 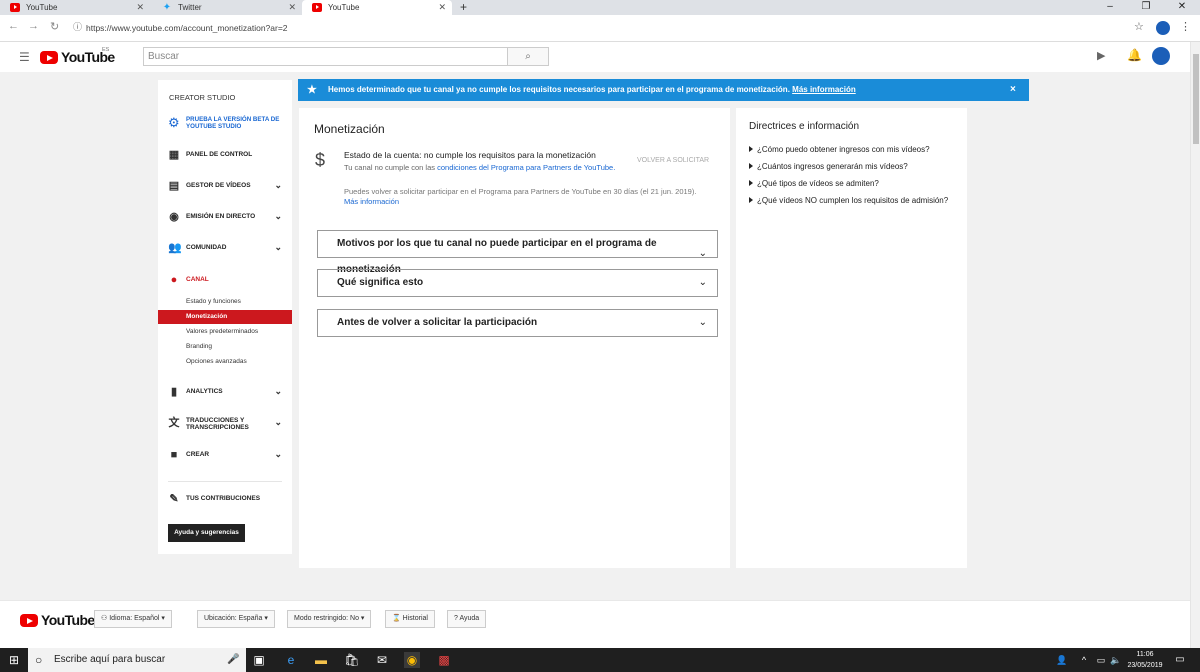 What do you see at coordinates (137, 660) in the screenshot?
I see `taskbar-search-input: ○ Escribe aquí para buscar 🎤` at bounding box center [137, 660].